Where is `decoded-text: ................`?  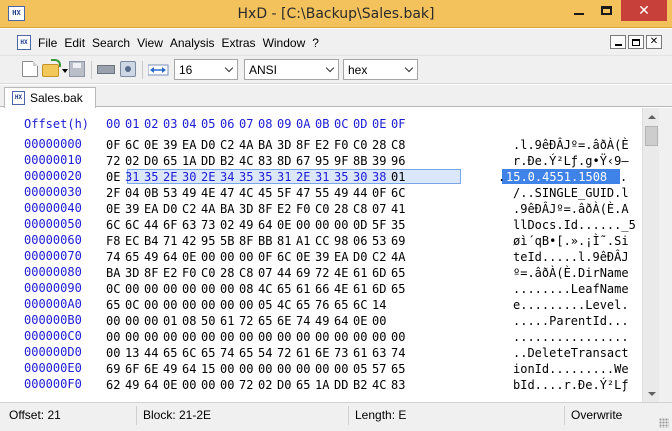 decoded-text: ................ is located at coordinates (571, 337).